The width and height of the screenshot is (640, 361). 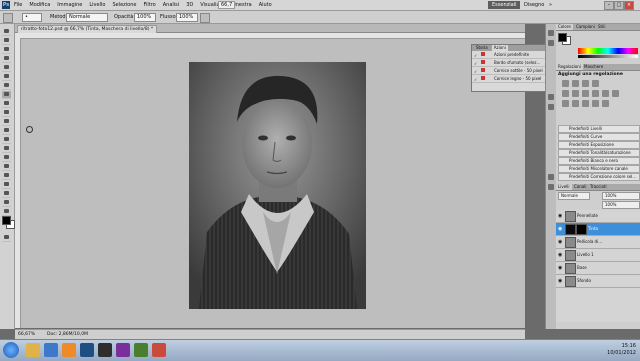 What do you see at coordinates (205, 18) in the screenshot?
I see `airbrush-icon` at bounding box center [205, 18].